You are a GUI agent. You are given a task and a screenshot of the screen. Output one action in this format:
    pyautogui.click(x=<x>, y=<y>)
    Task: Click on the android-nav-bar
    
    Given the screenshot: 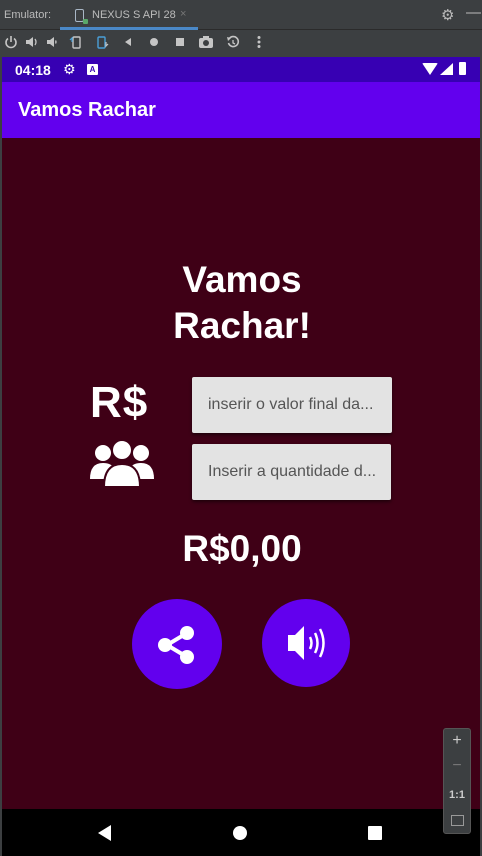 What is the action you would take?
    pyautogui.click(x=241, y=832)
    